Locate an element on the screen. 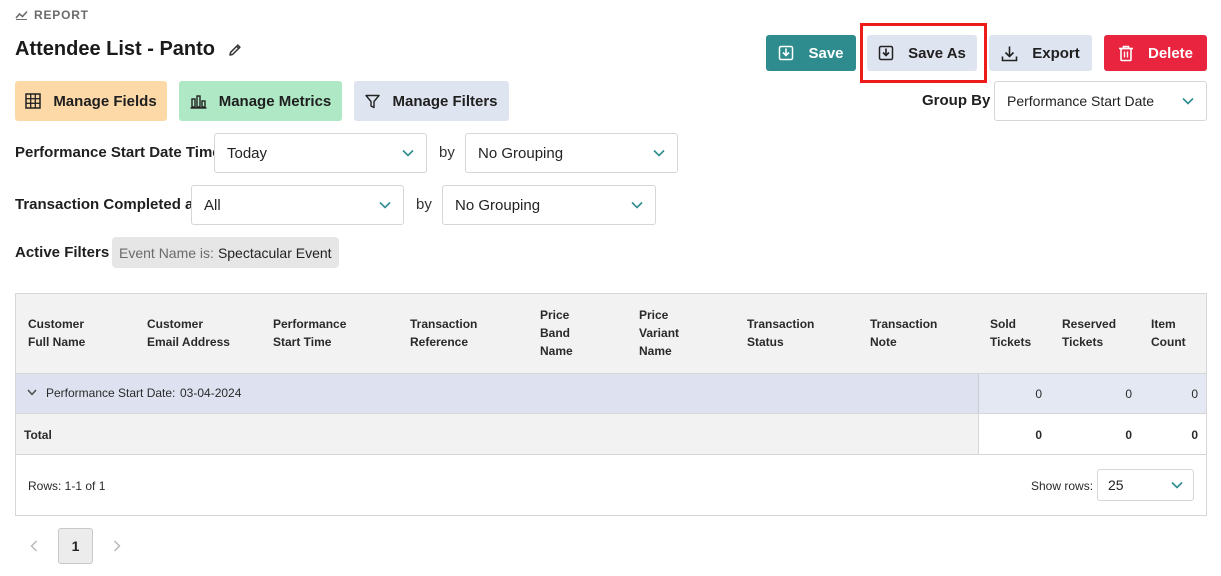  manage-fields-button: Manage Fields is located at coordinates (91, 101).